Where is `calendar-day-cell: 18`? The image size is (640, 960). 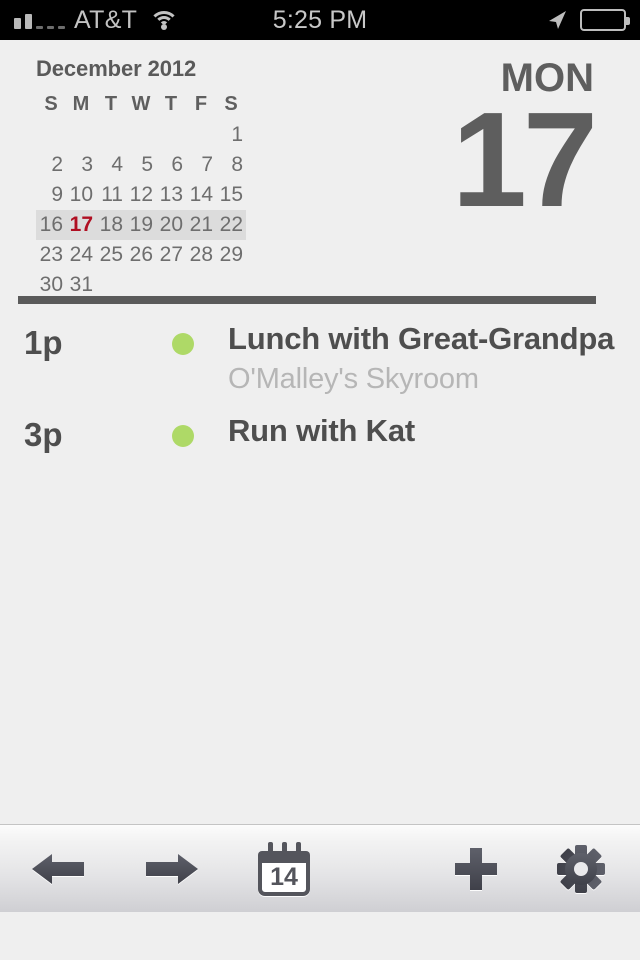
calendar-day-cell: 18 is located at coordinates (111, 225).